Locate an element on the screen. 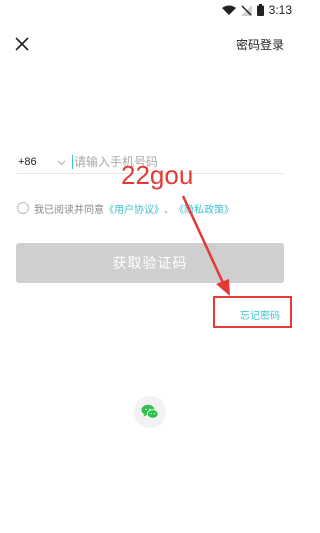  status-bar: 3:13 is located at coordinates (150, 10).